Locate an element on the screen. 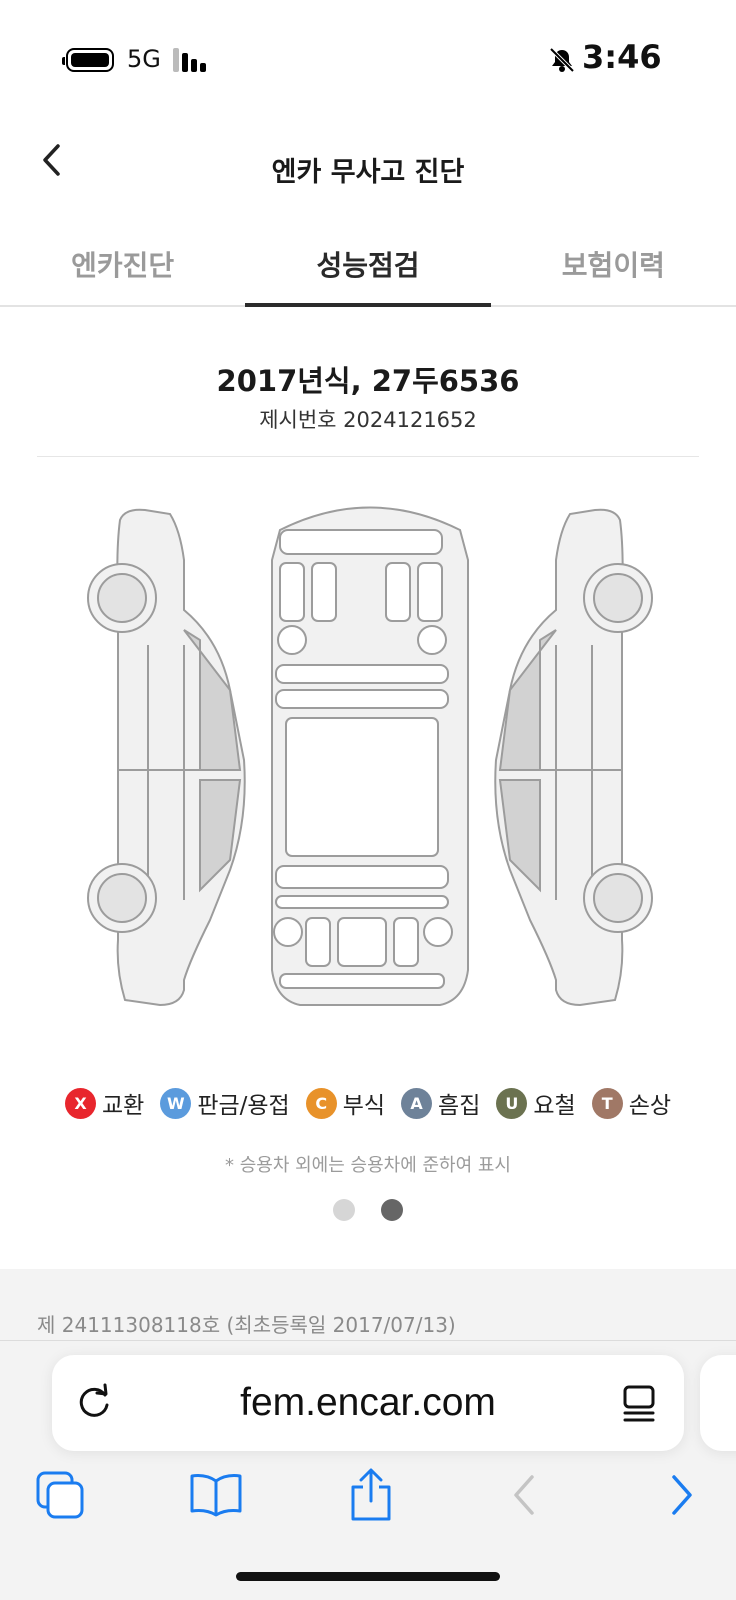 The width and height of the screenshot is (736, 1600). signal-icon is located at coordinates (192, 60).